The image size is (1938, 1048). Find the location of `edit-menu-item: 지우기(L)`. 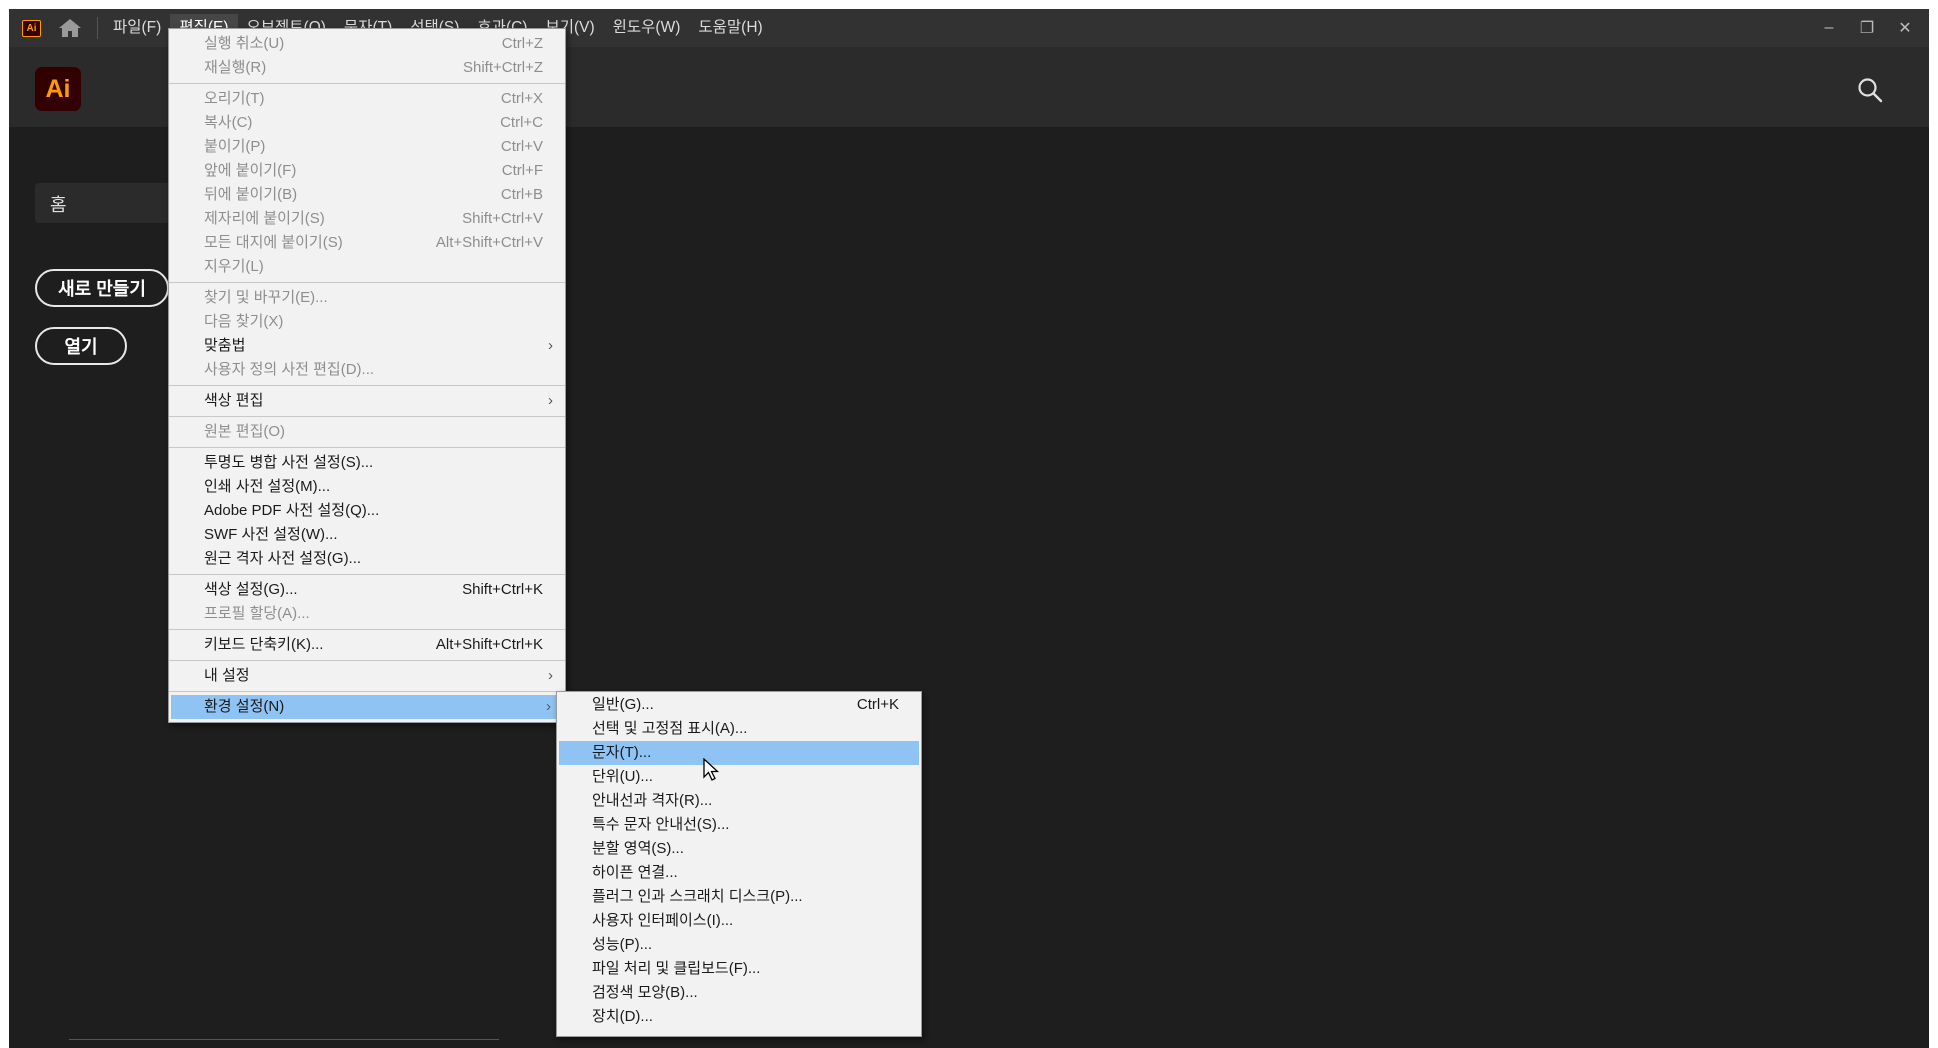

edit-menu-item: 지우기(L) is located at coordinates (367, 267).